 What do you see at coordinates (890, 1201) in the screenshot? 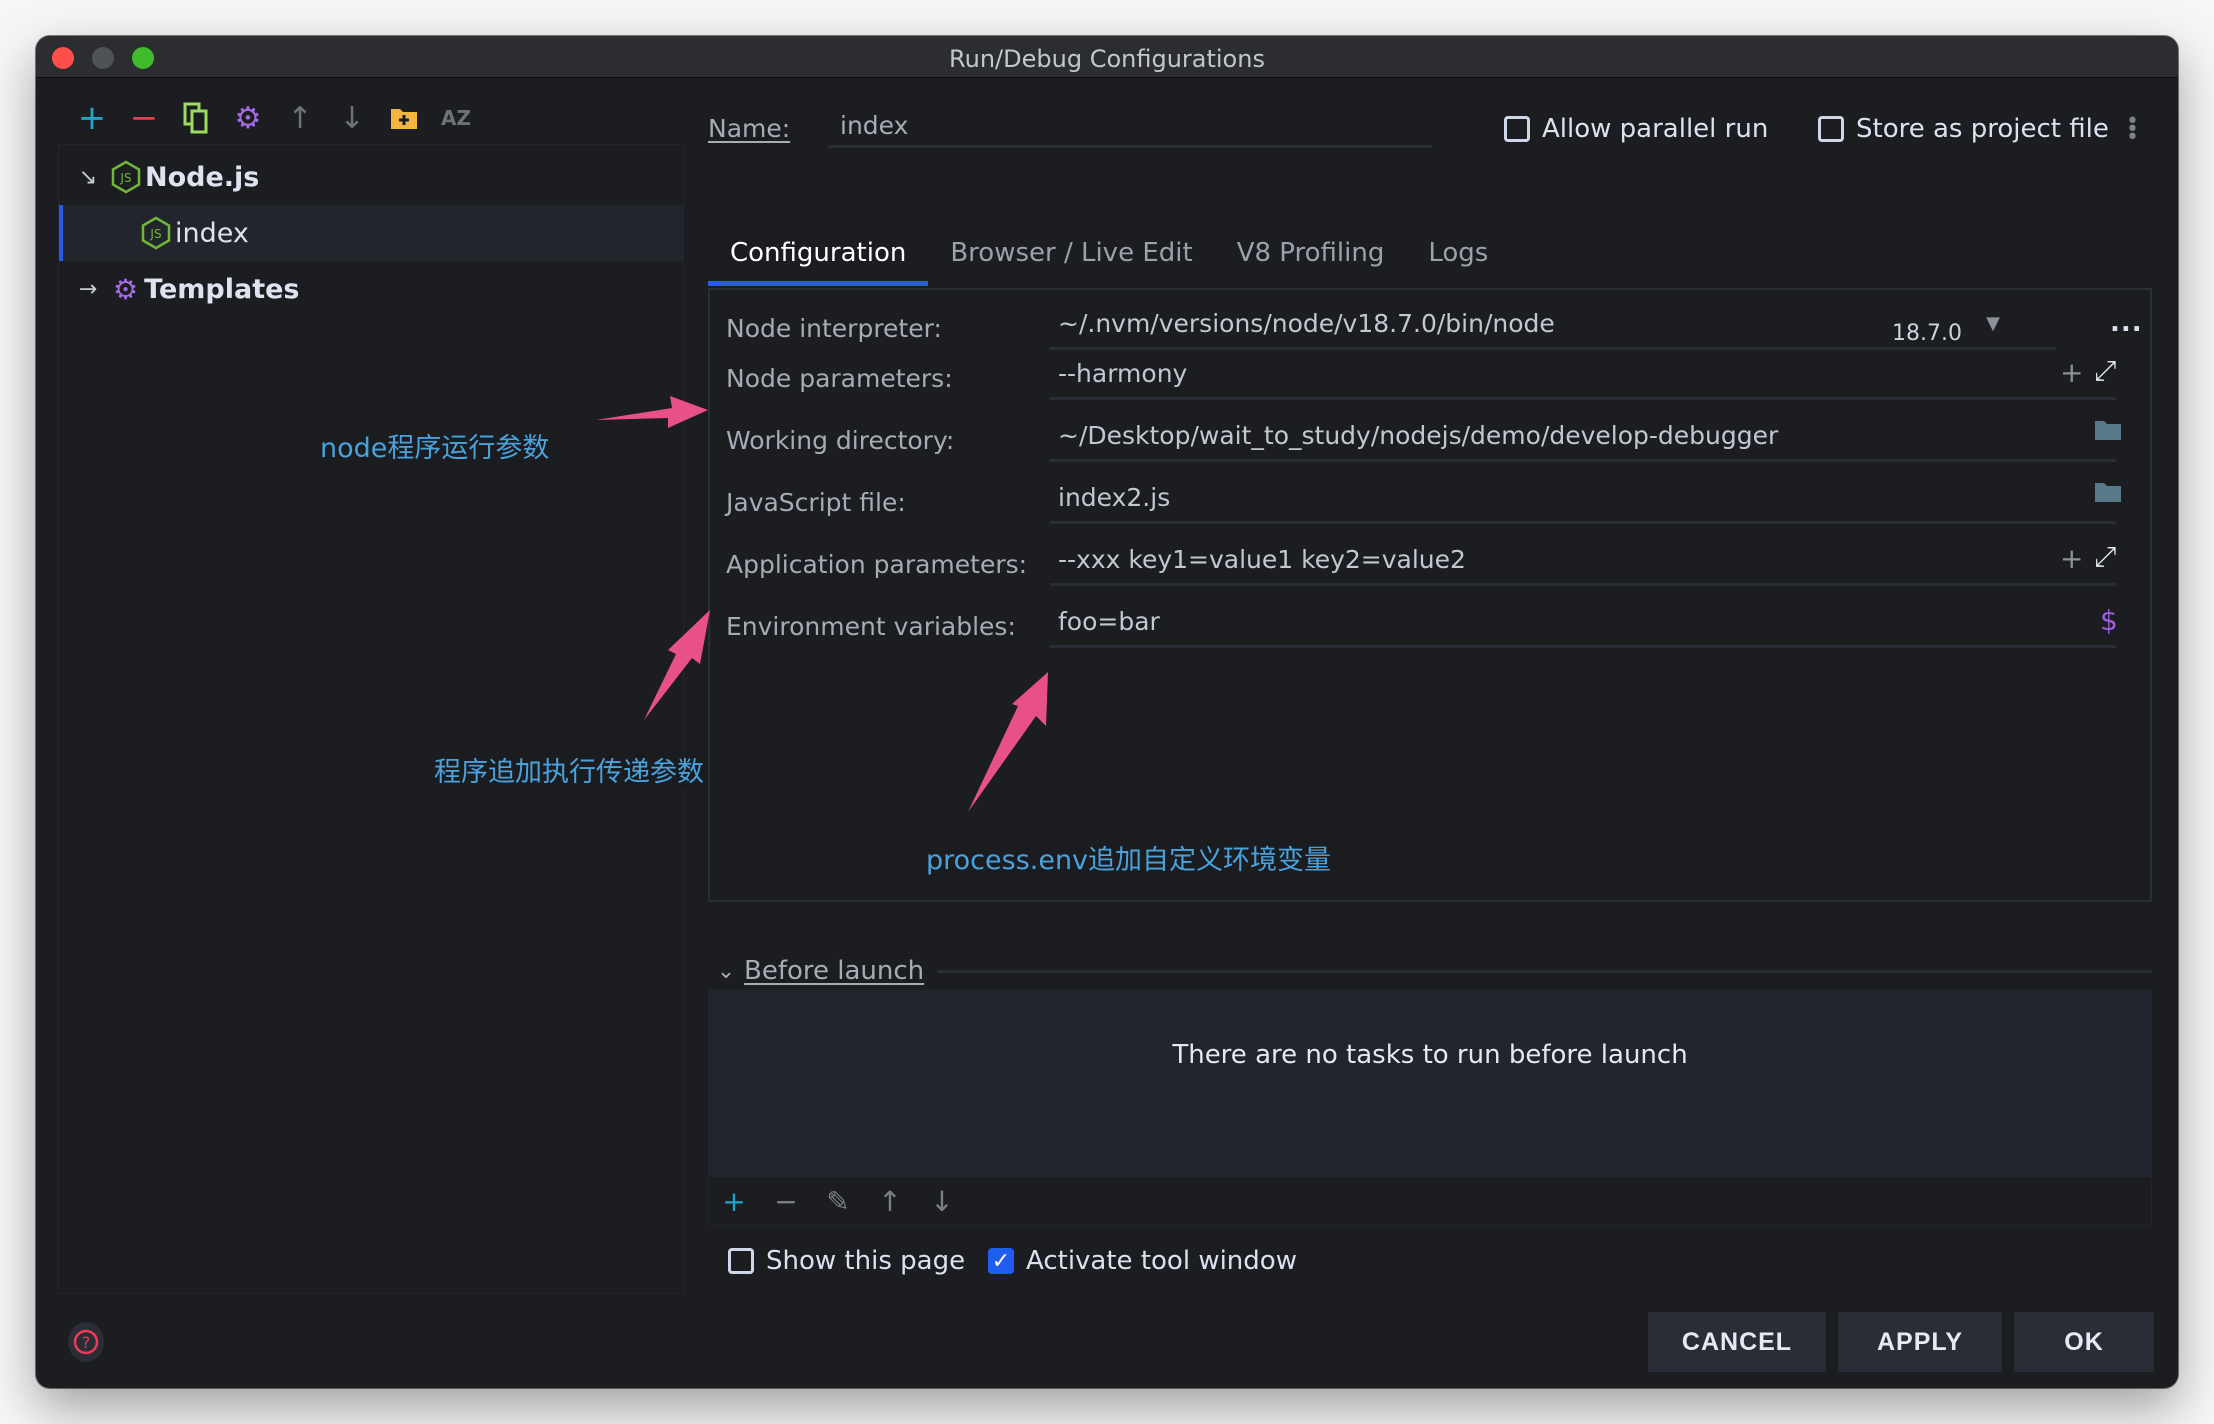
I see `move-task-up-icon: ↑` at bounding box center [890, 1201].